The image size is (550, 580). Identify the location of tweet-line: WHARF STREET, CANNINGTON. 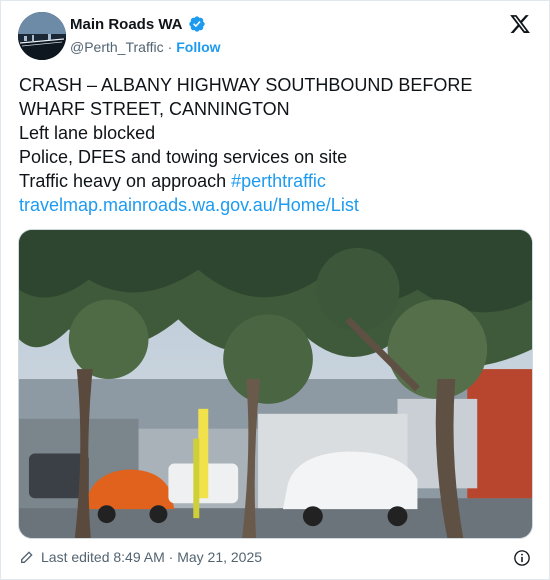
(154, 109).